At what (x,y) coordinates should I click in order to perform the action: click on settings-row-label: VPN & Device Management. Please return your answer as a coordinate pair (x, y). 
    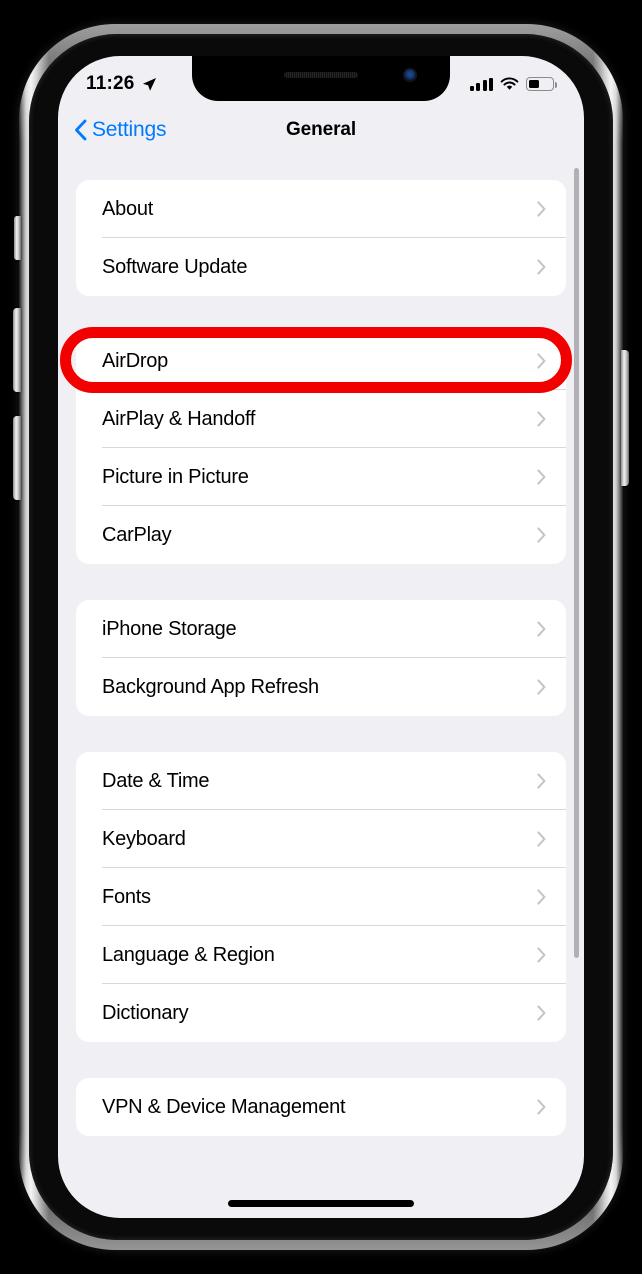
    Looking at the image, I should click on (224, 1106).